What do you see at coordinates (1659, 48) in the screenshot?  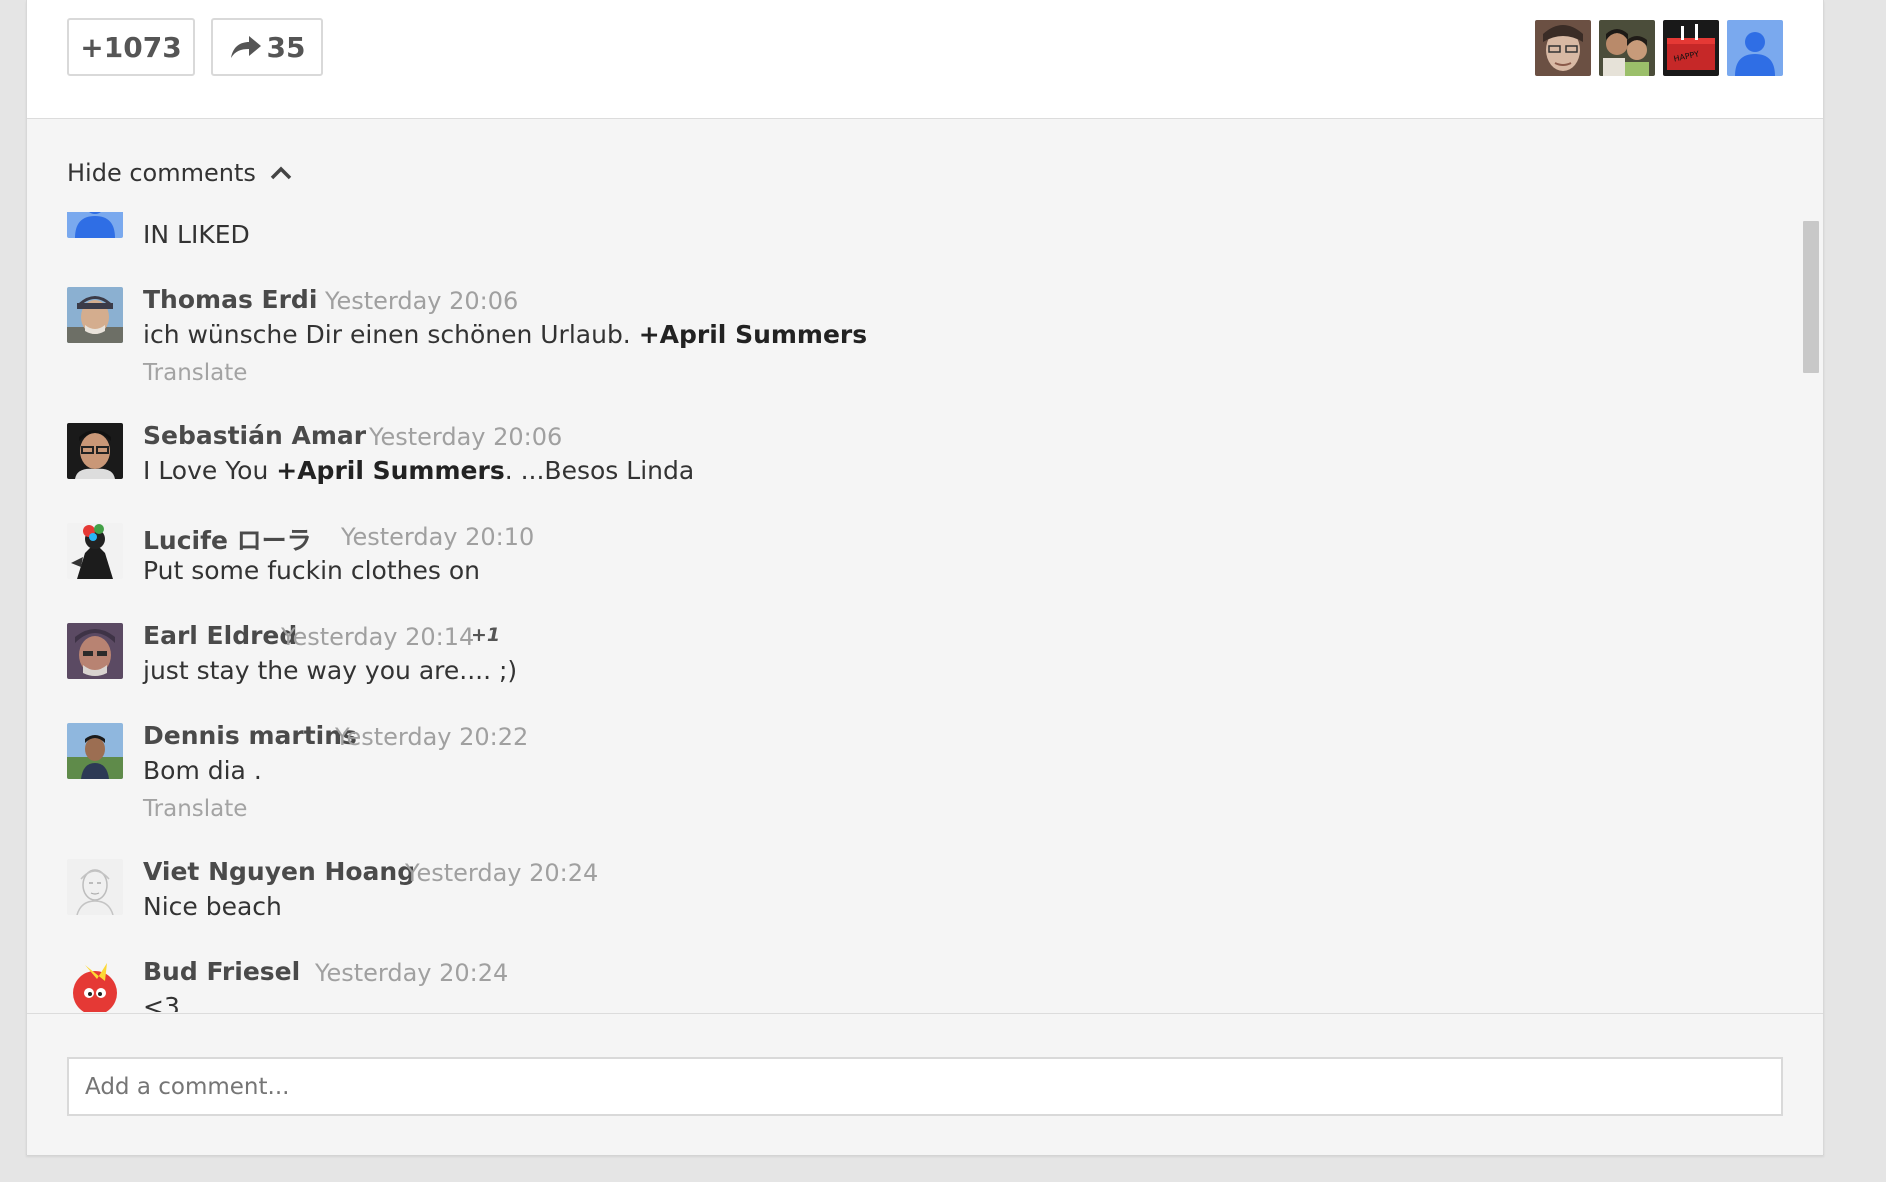 I see `plusers-avatars: HAPPY` at bounding box center [1659, 48].